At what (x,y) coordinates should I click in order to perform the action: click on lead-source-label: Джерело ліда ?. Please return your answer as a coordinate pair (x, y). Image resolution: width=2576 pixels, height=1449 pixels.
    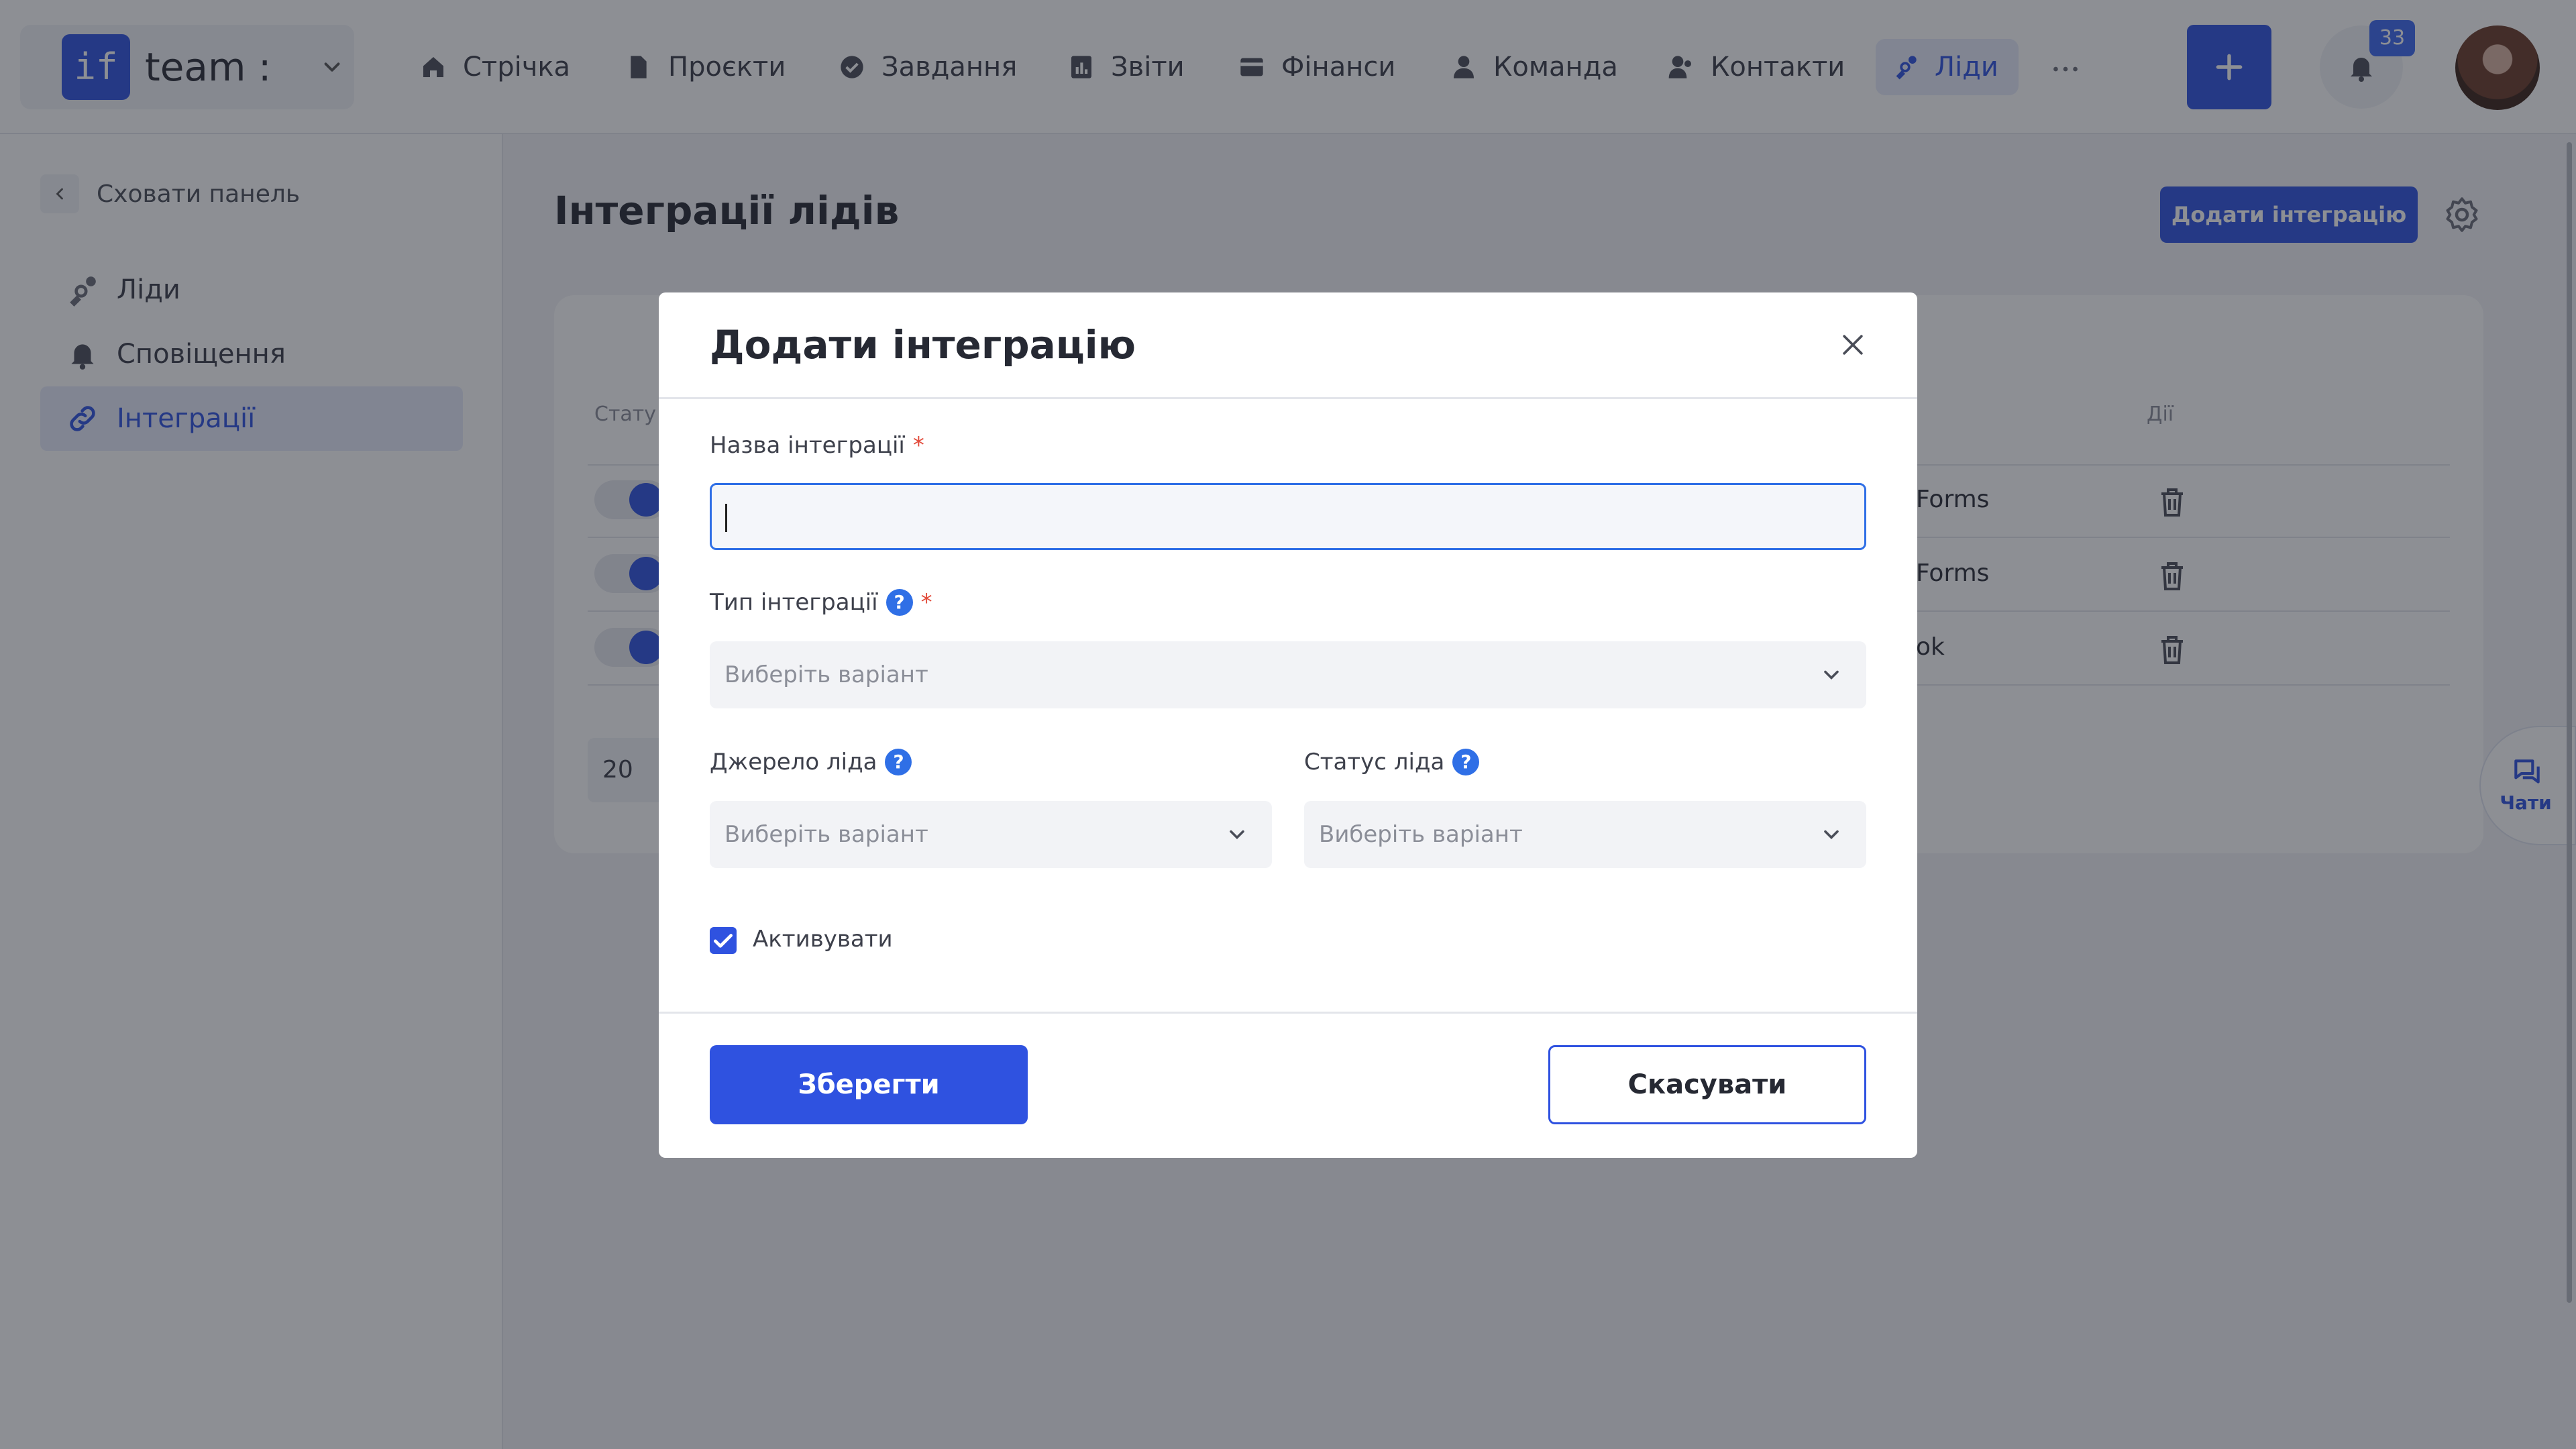
    Looking at the image, I should click on (811, 762).